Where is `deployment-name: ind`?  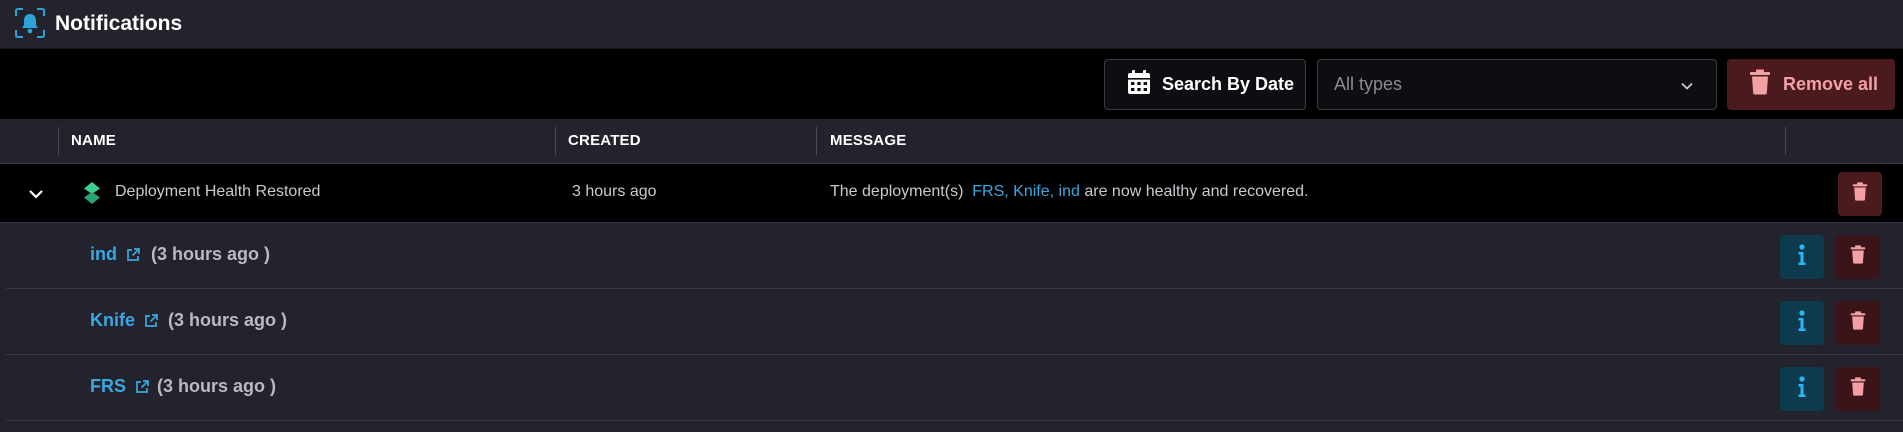
deployment-name: ind is located at coordinates (103, 254).